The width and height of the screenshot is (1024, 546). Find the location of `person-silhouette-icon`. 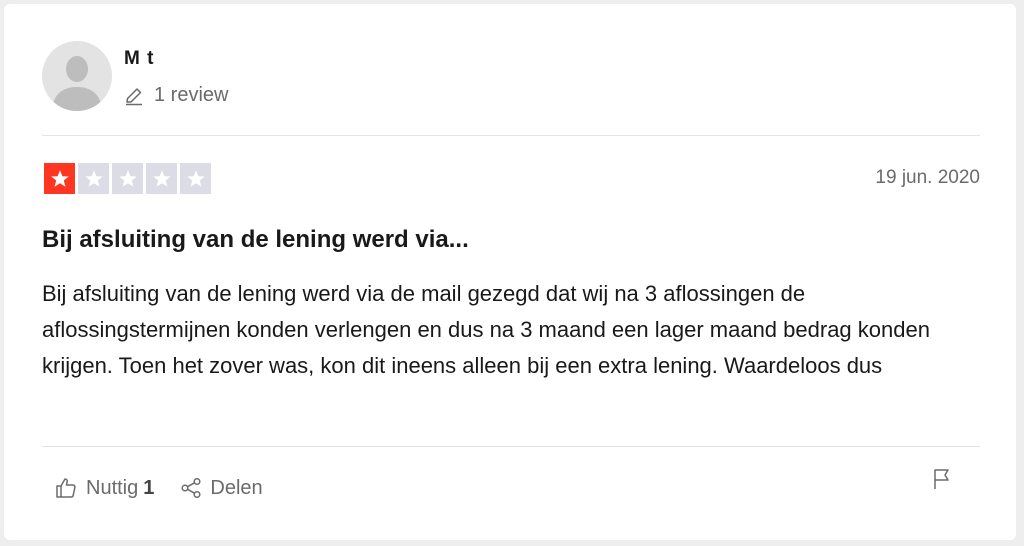

person-silhouette-icon is located at coordinates (77, 83).